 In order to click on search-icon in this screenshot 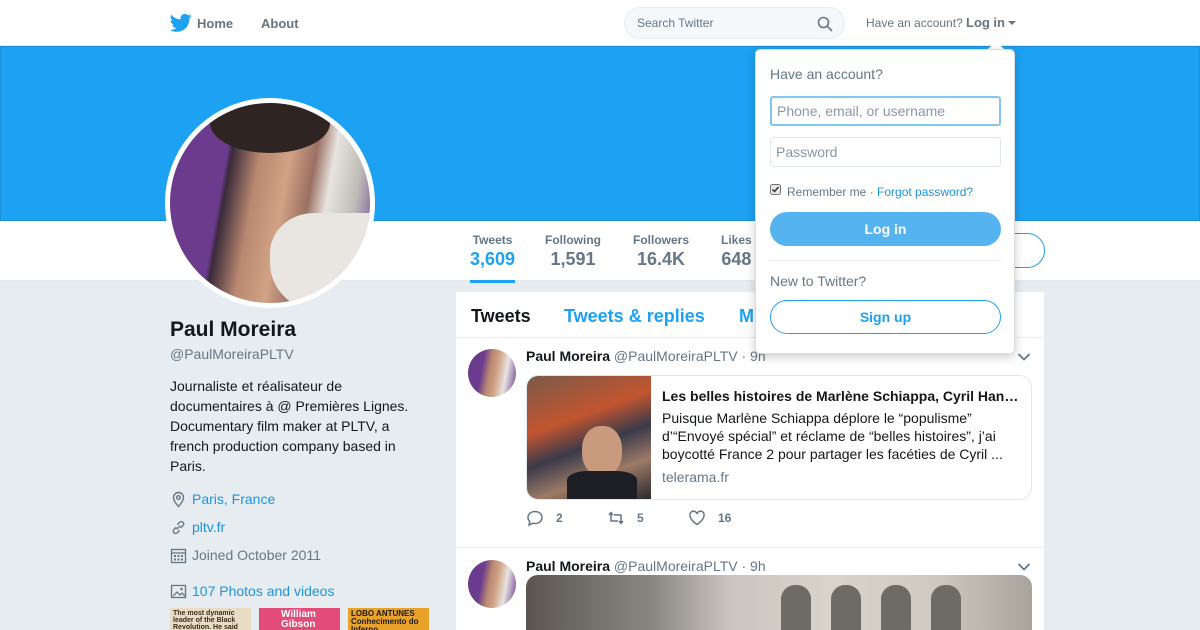, I will do `click(825, 24)`.